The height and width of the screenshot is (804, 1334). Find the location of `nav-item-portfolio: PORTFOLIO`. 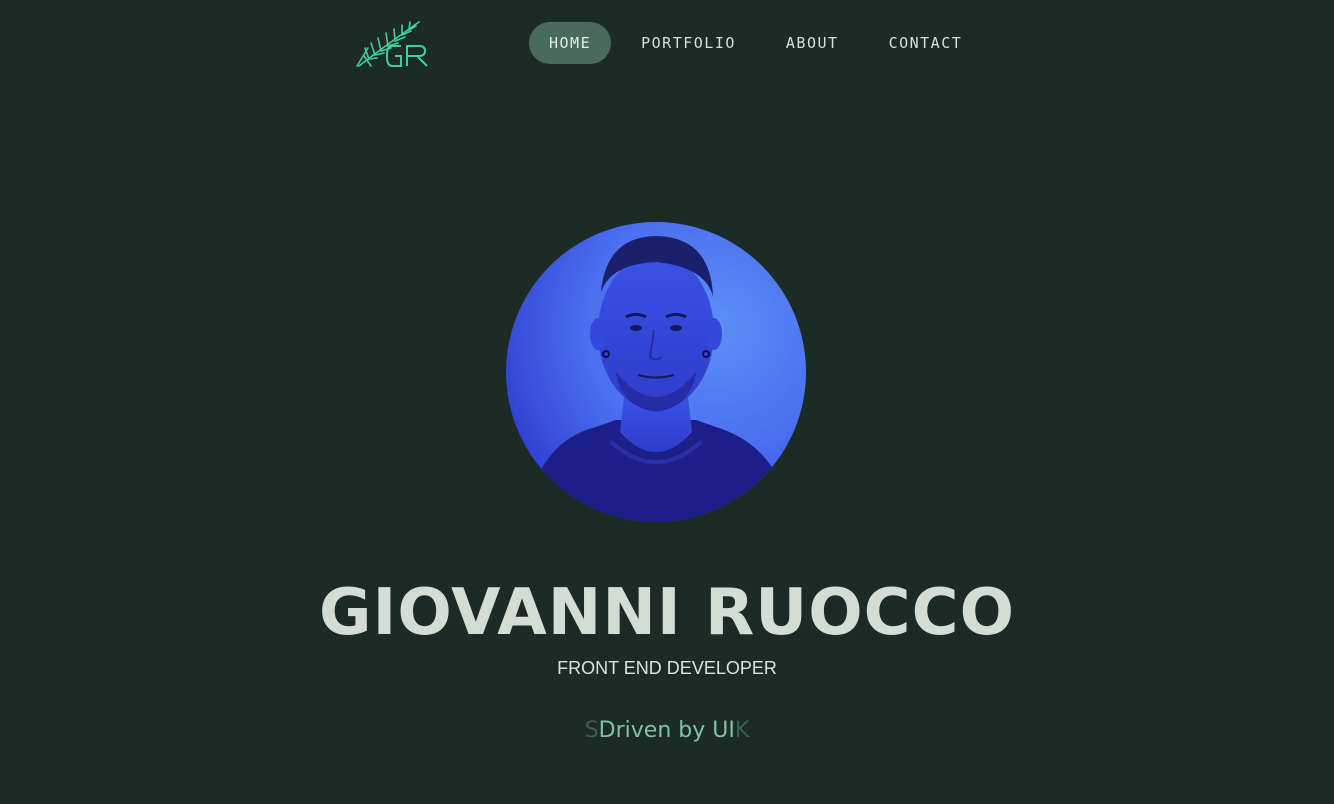

nav-item-portfolio: PORTFOLIO is located at coordinates (688, 43).